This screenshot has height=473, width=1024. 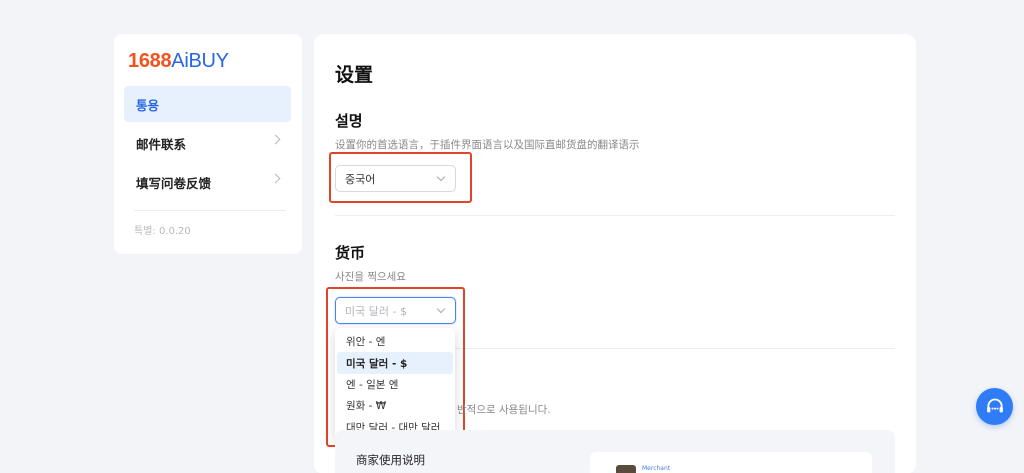 I want to click on sidebar-divider, so click(x=210, y=210).